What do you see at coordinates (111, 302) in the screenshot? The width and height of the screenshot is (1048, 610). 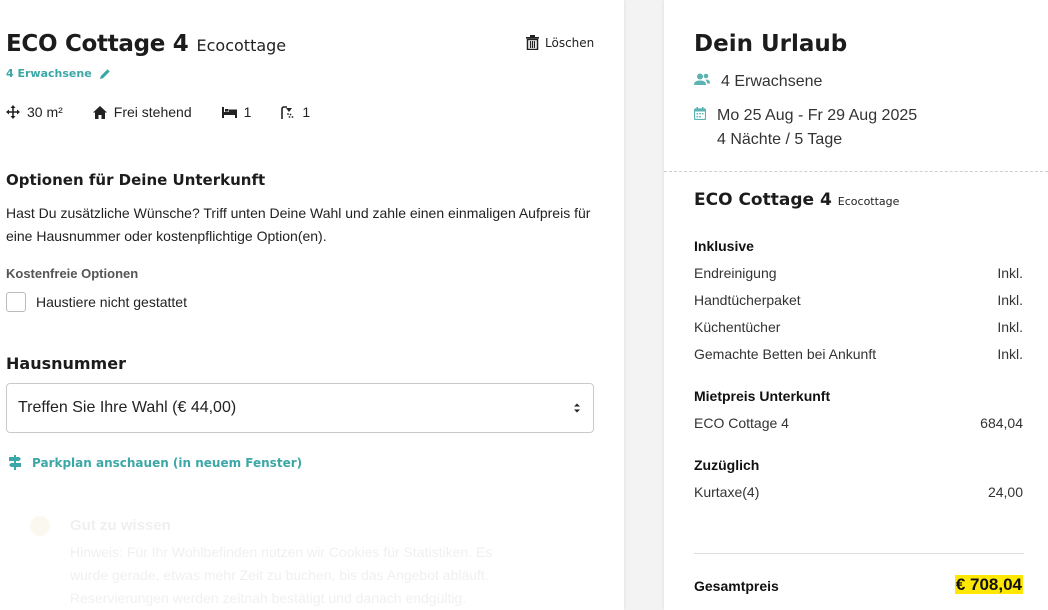 I see `no-pets-label: Haustiere nicht gestattet` at bounding box center [111, 302].